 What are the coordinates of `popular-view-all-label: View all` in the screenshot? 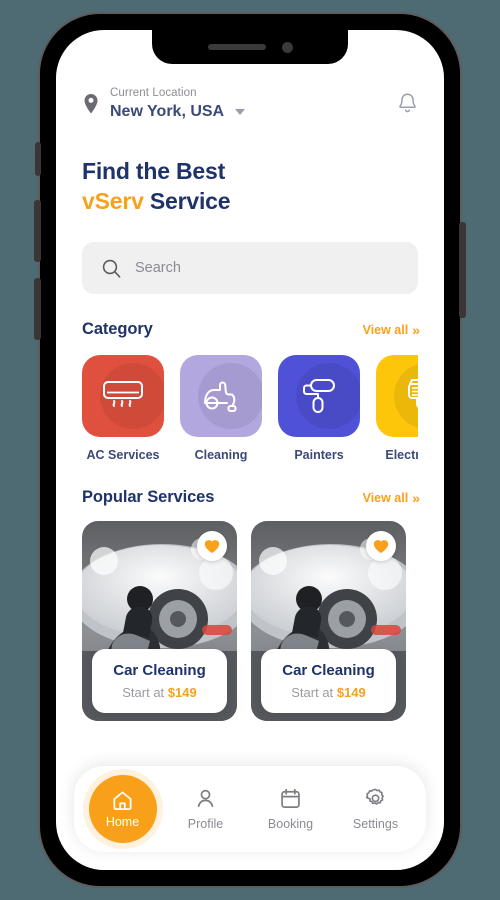 It's located at (385, 497).